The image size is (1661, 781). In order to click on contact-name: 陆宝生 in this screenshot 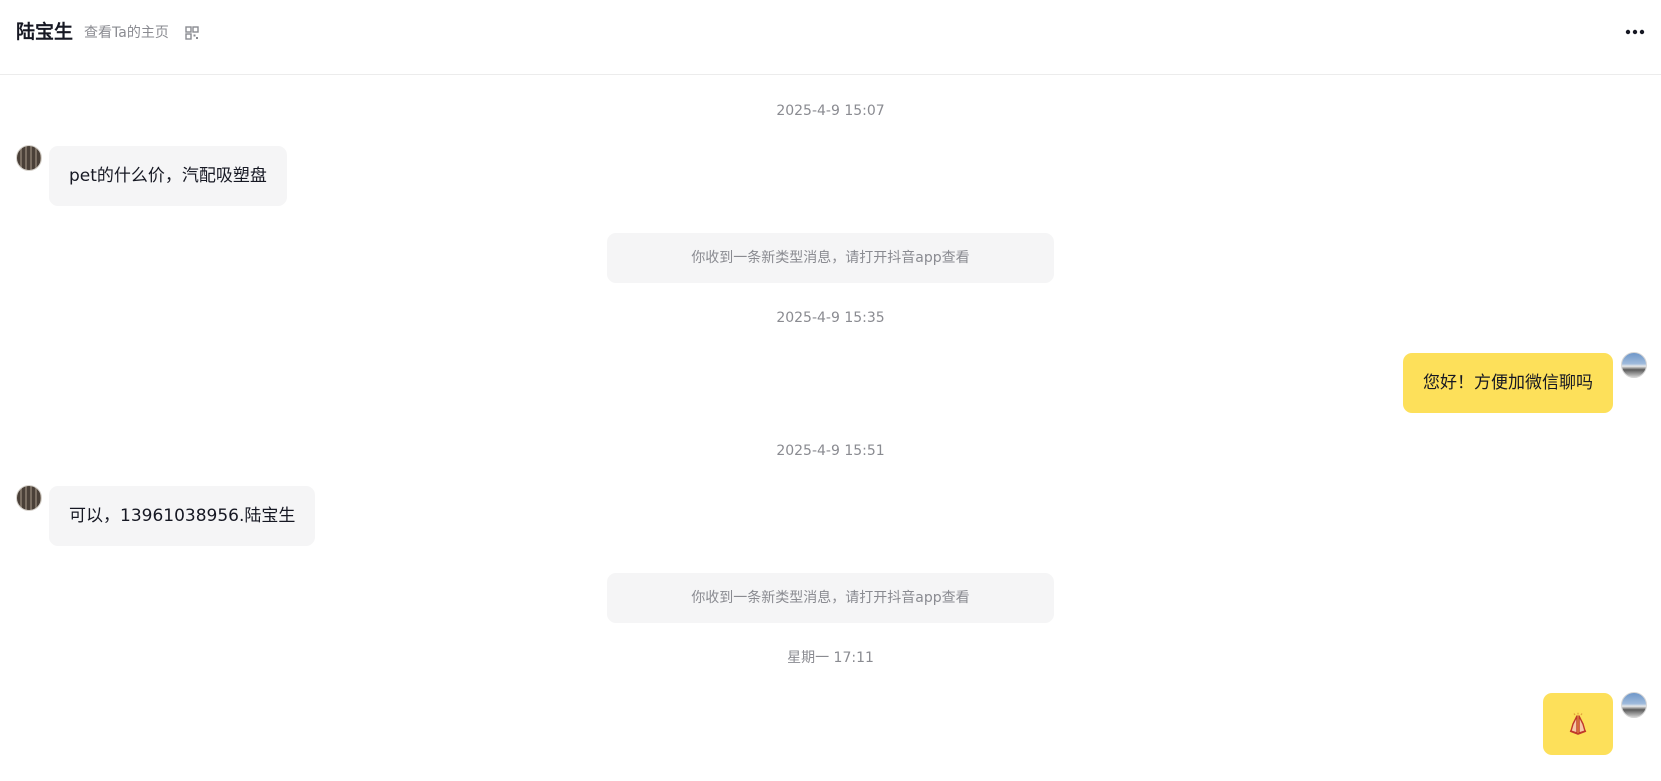, I will do `click(45, 32)`.